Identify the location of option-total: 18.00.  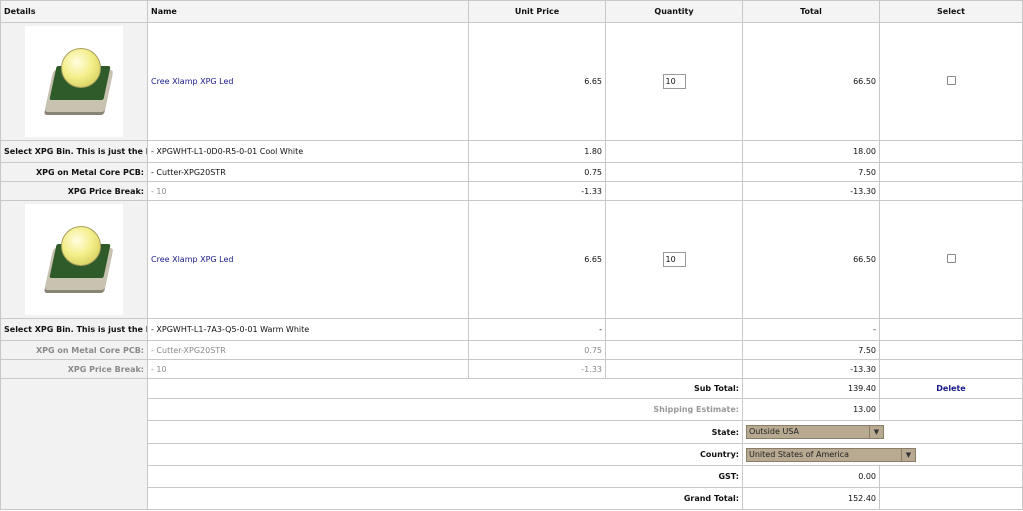
(811, 151).